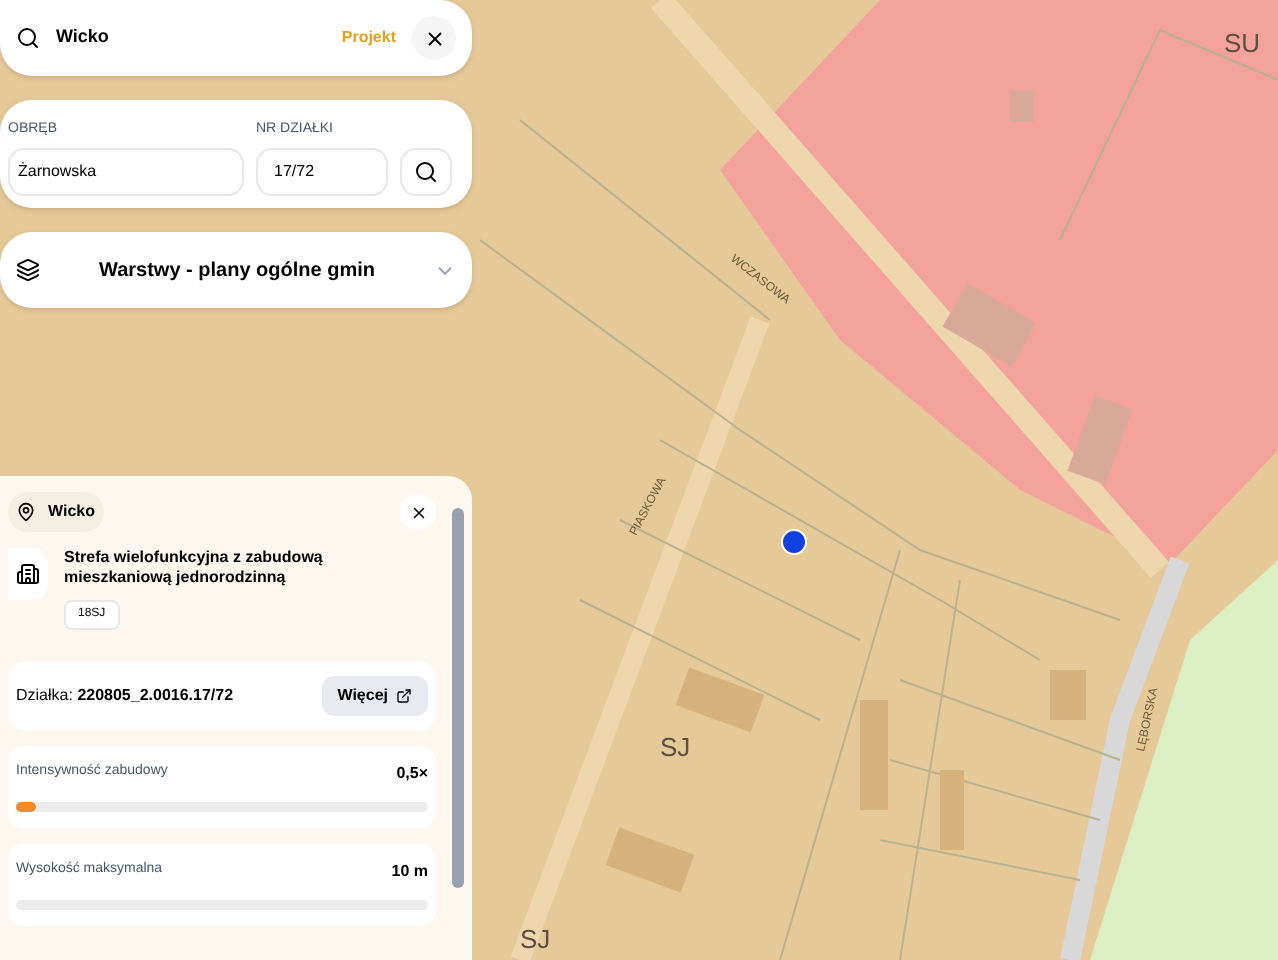 The width and height of the screenshot is (1278, 960). Describe the element at coordinates (194, 568) in the screenshot. I see `zone-title: Strefa wielofunkcyjna z zabudową mieszkaniową jednorodzinną` at that location.